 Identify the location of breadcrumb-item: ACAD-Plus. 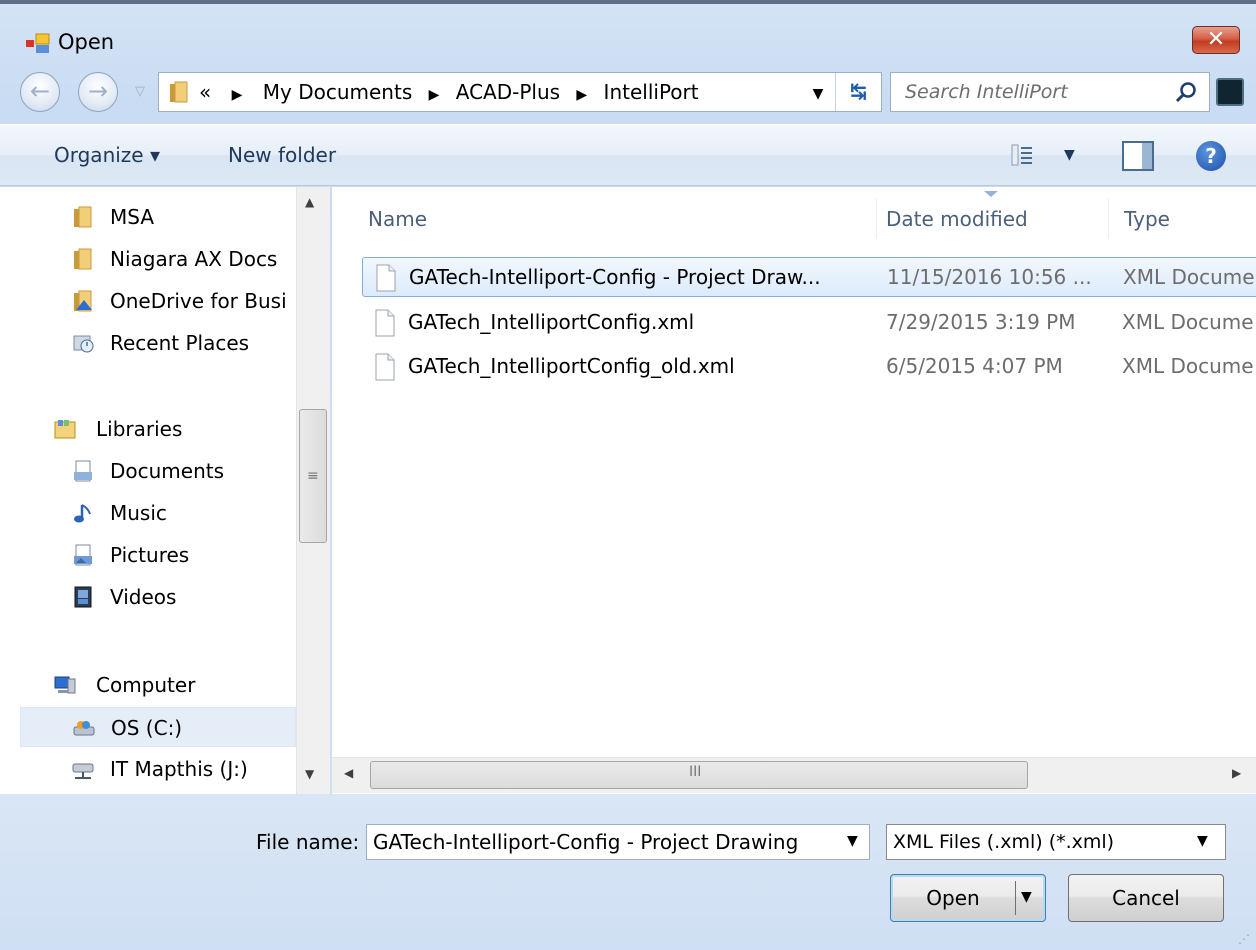
(508, 92).